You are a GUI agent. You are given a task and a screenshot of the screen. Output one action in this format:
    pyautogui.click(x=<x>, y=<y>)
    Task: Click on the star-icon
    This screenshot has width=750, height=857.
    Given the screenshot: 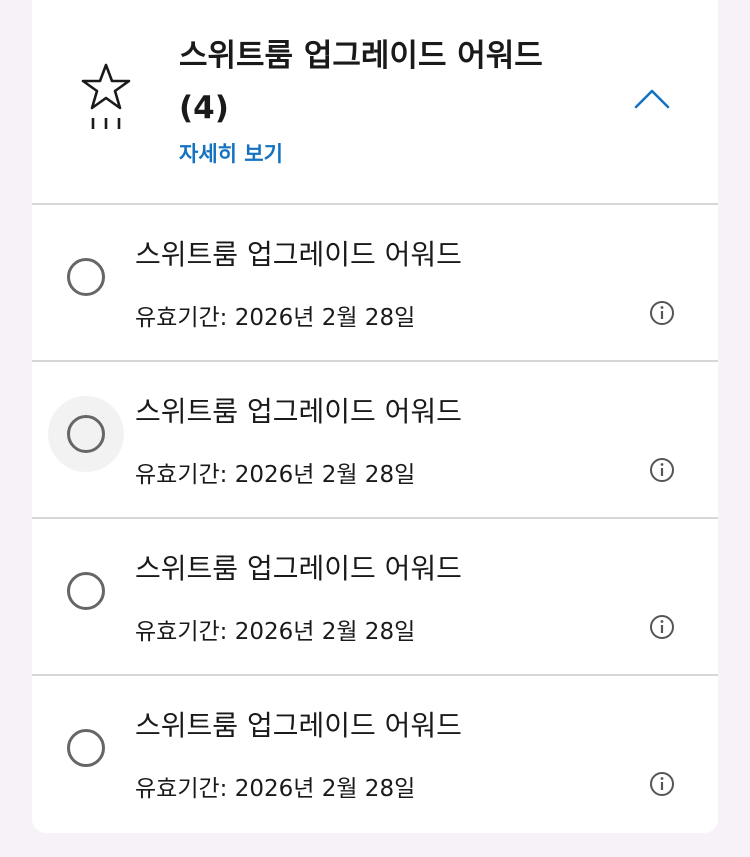 What is the action you would take?
    pyautogui.click(x=106, y=96)
    